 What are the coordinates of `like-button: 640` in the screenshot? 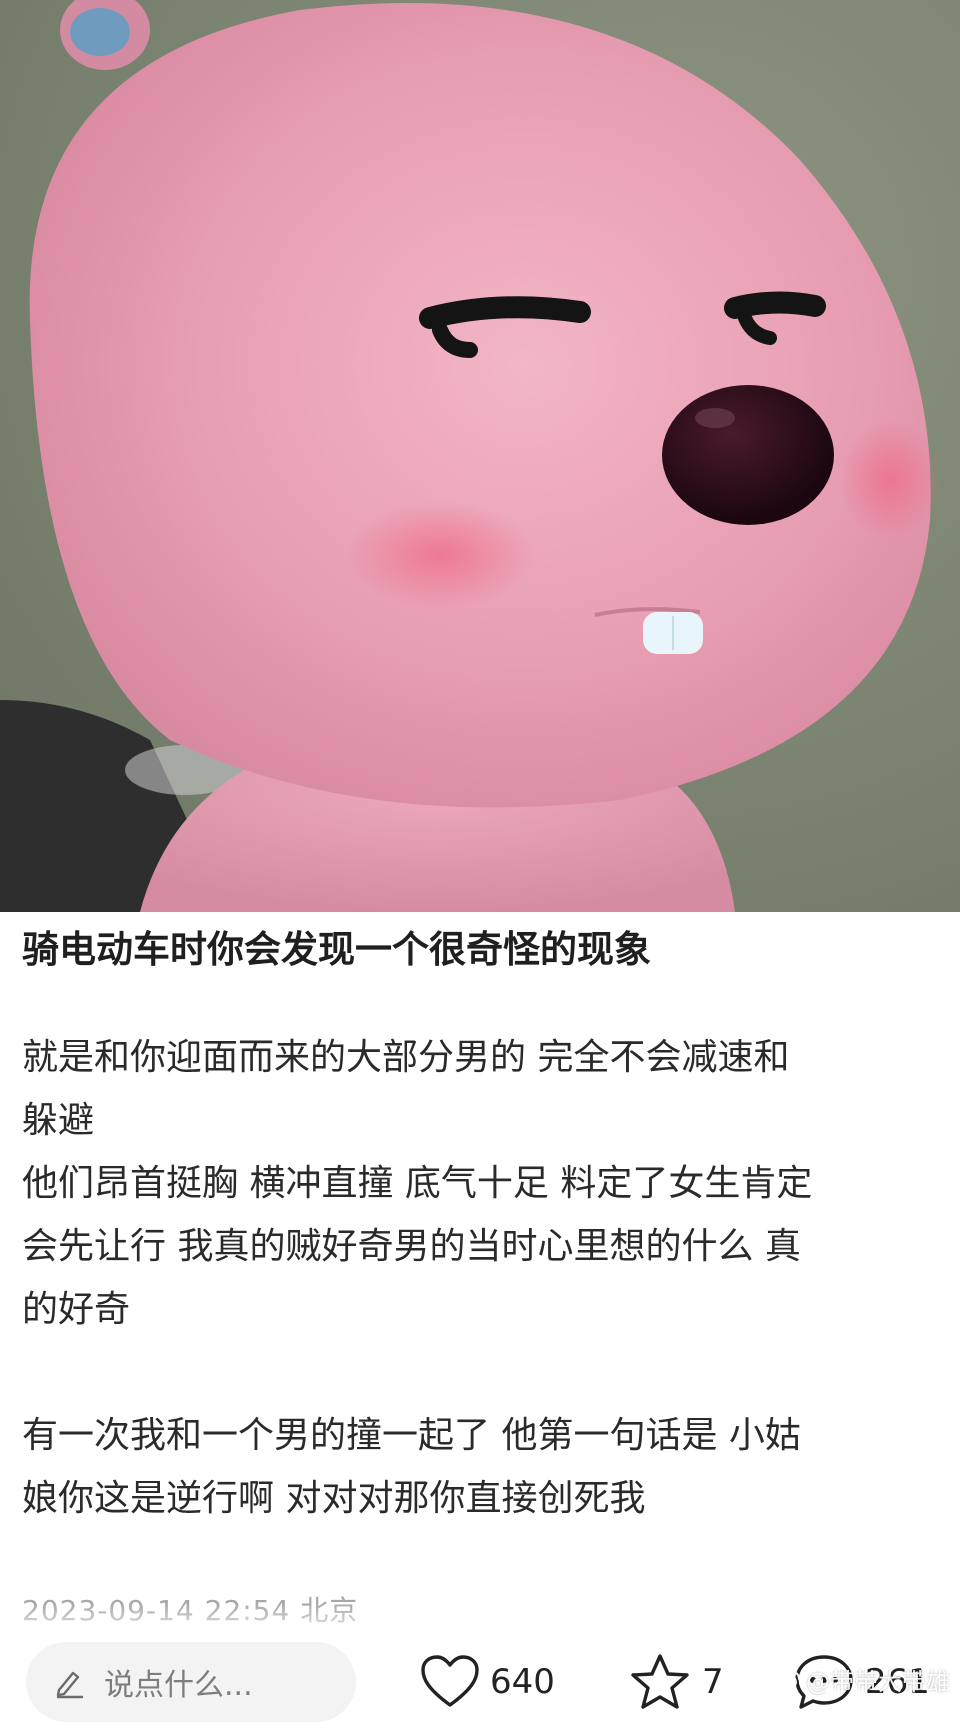 It's located at (487, 1682).